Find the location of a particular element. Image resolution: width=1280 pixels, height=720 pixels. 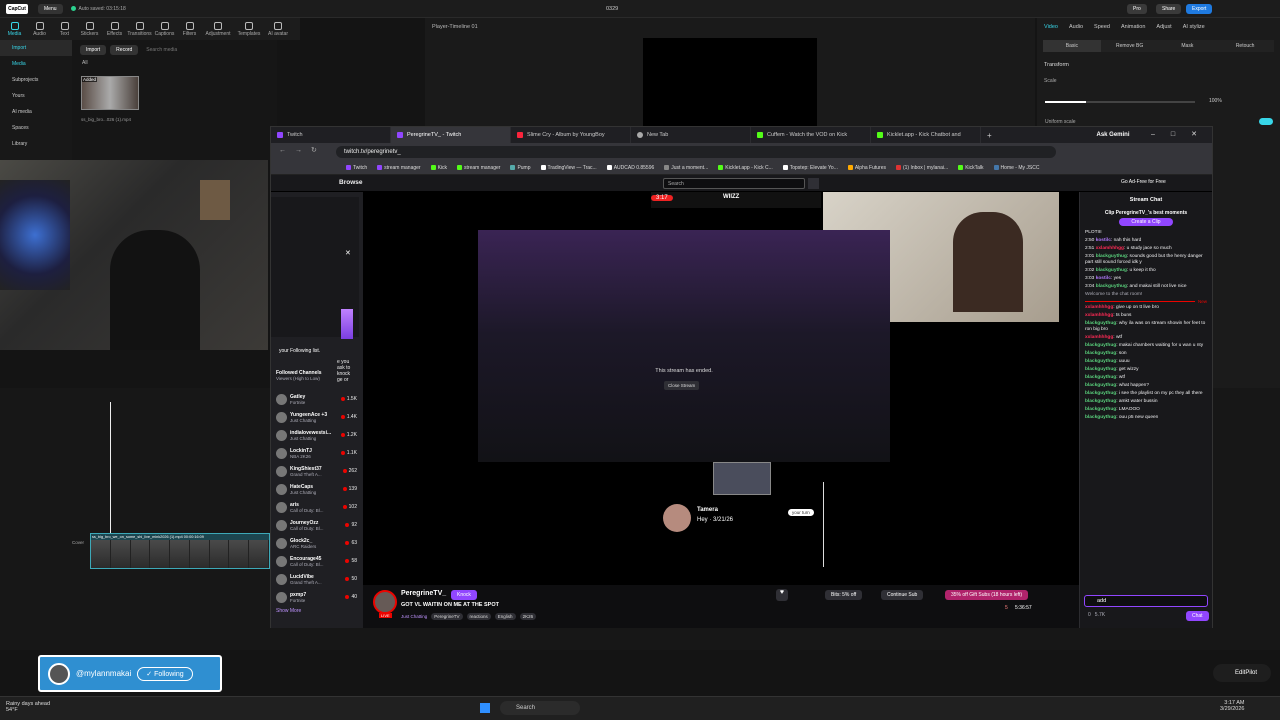

streamer-name: PeregrineTV_ is located at coordinates (423, 593).